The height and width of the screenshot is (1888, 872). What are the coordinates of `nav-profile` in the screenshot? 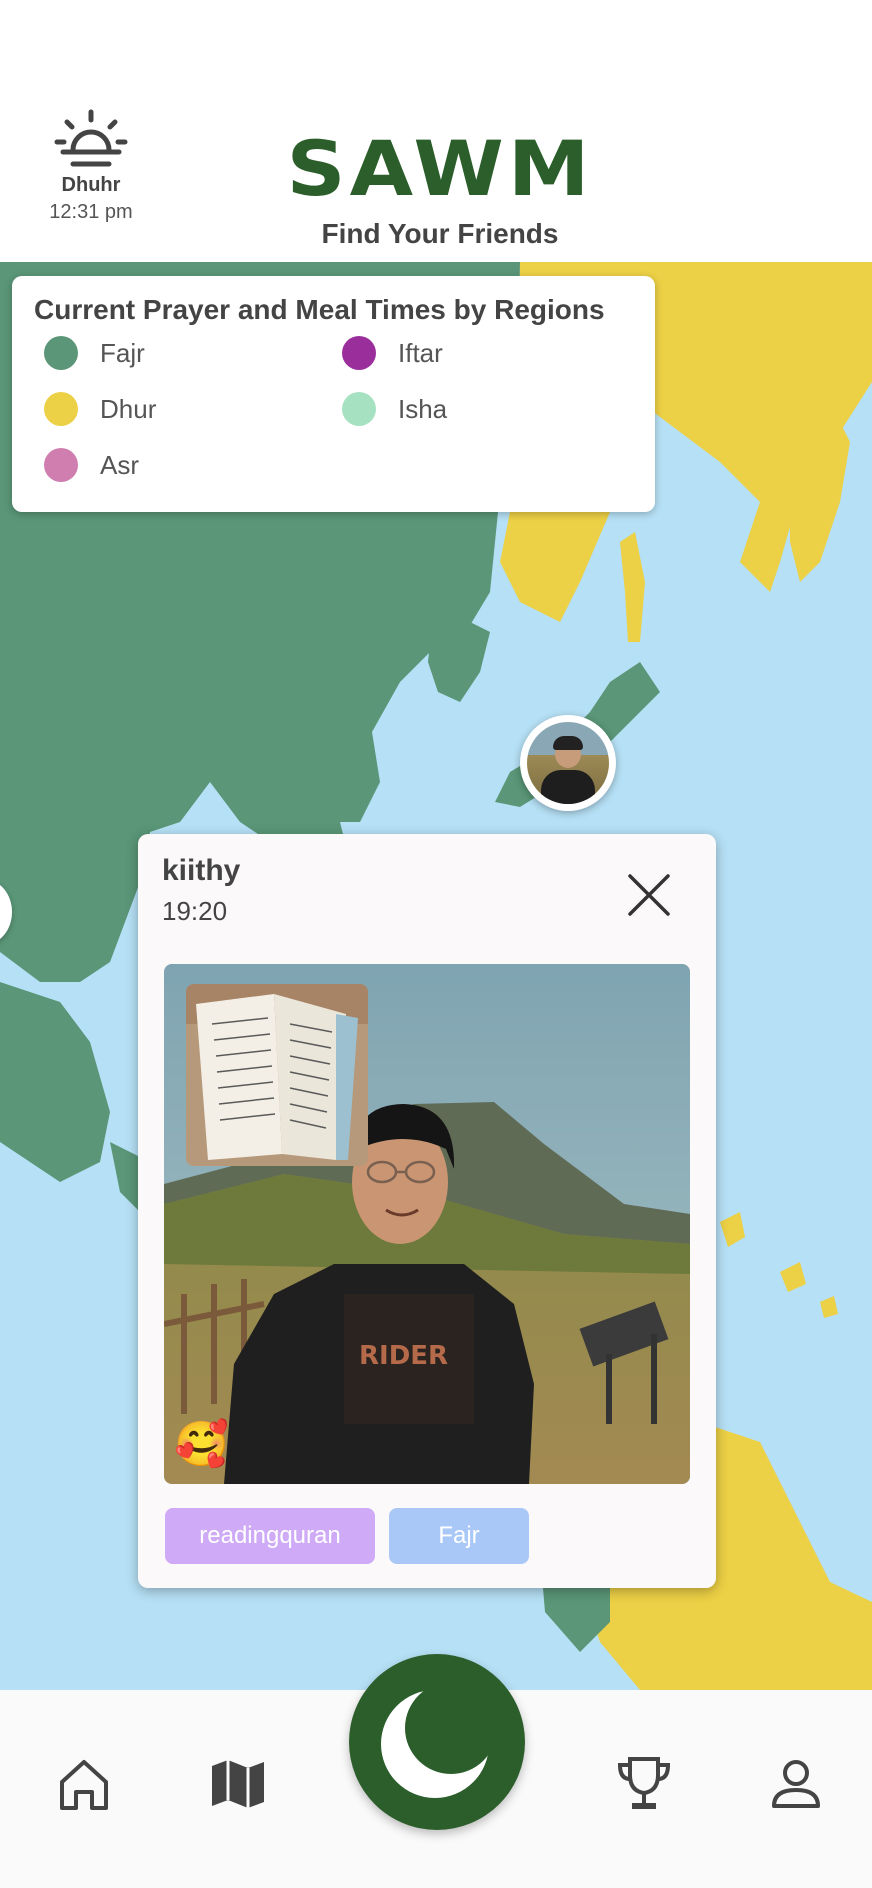 It's located at (796, 1784).